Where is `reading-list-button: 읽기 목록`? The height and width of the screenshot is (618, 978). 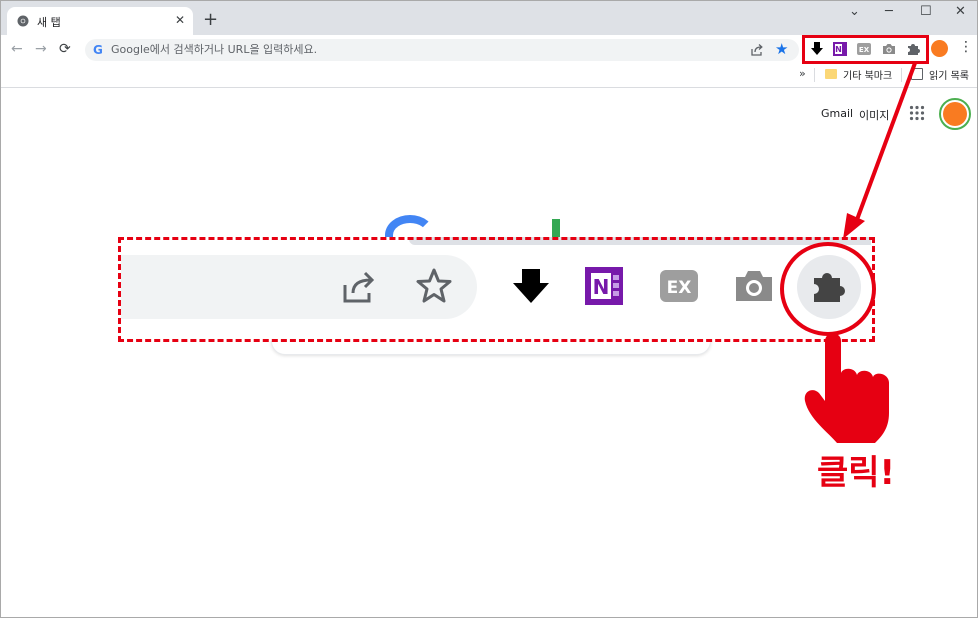
reading-list-button: 읽기 목록 is located at coordinates (949, 74).